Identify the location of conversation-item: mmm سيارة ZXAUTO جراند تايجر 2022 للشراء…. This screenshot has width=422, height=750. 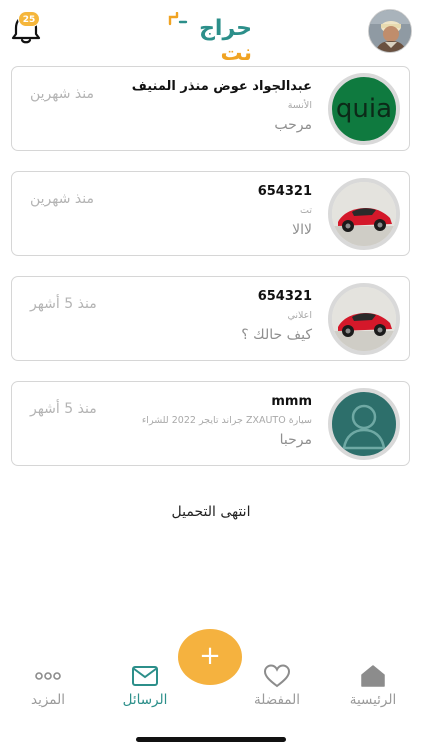
(210, 423).